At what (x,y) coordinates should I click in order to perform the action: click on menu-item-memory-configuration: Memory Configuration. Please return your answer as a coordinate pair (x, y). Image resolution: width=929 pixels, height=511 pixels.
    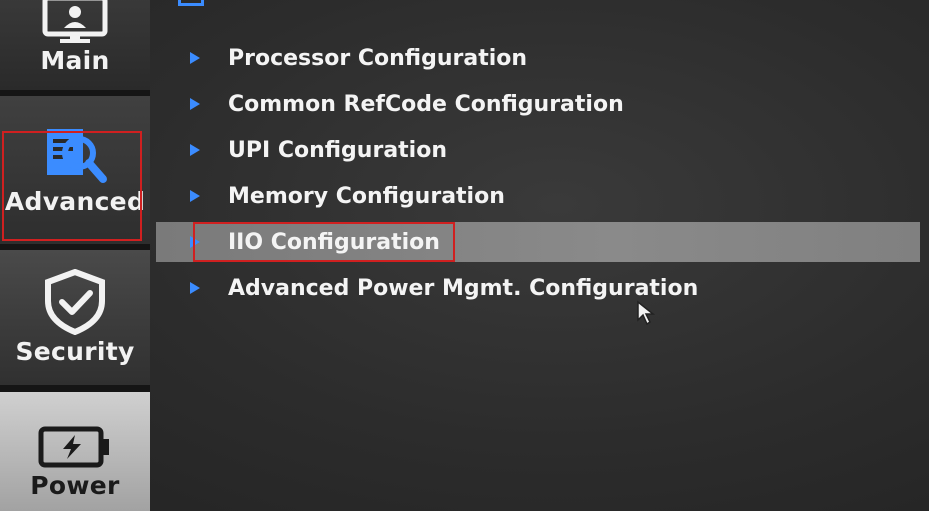
    Looking at the image, I should click on (538, 196).